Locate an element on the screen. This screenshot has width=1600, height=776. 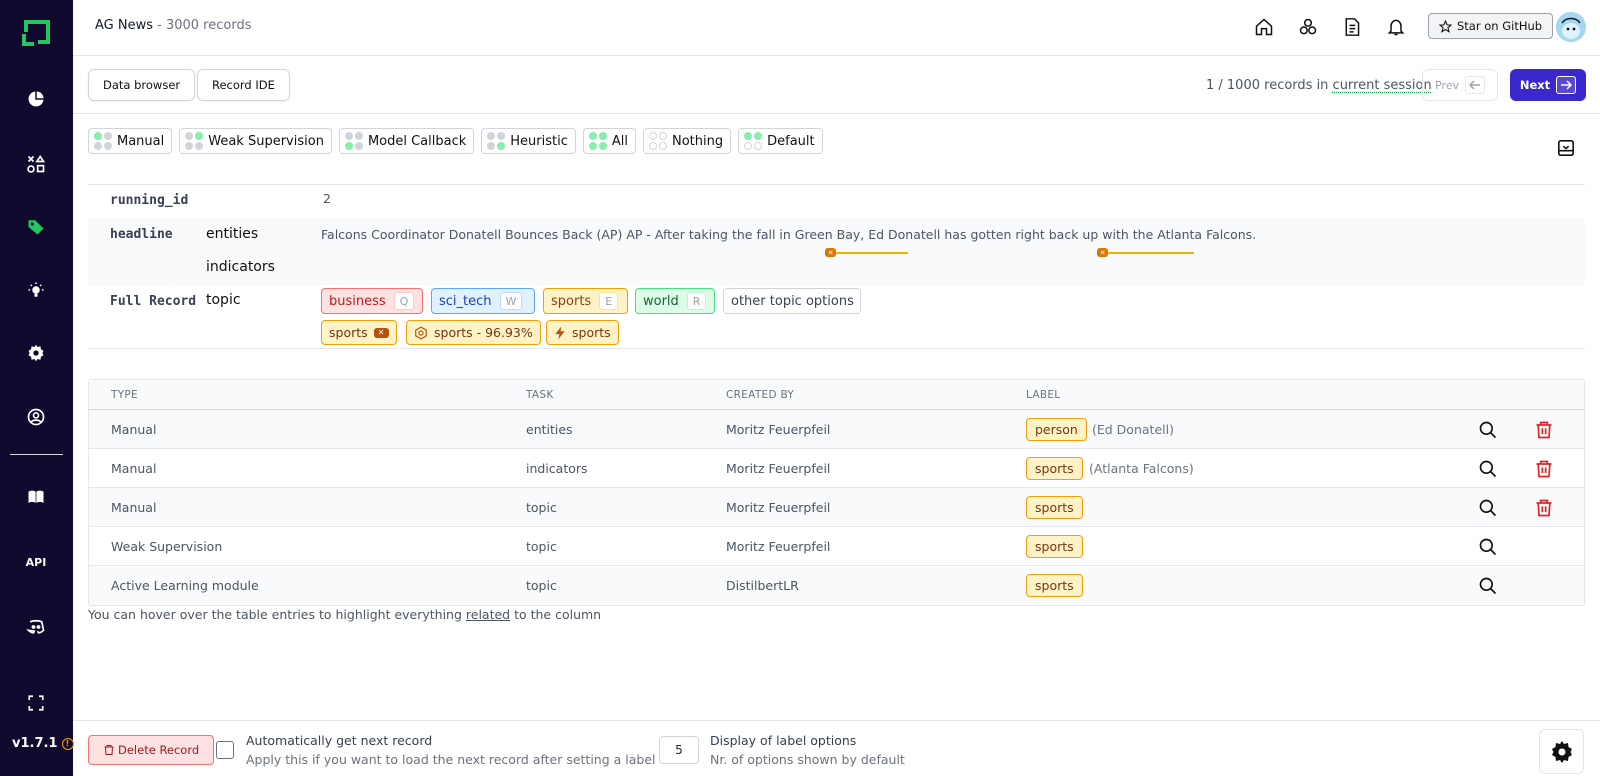
delete-record-button: Delete Record is located at coordinates (151, 750).